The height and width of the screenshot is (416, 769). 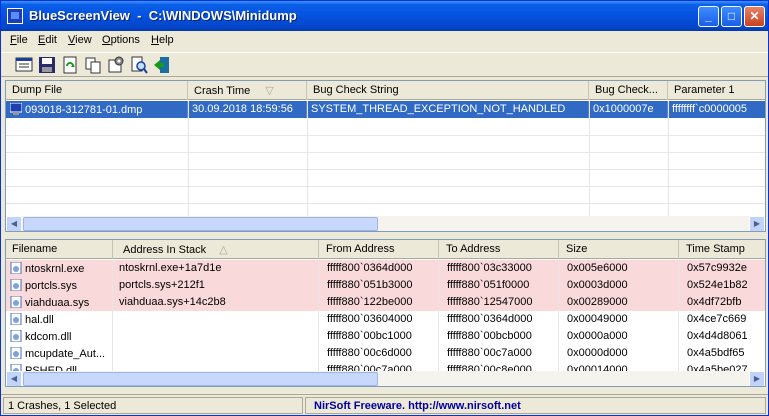 I want to click on col-parameter-1: Parameter 1, so click(x=716, y=90).